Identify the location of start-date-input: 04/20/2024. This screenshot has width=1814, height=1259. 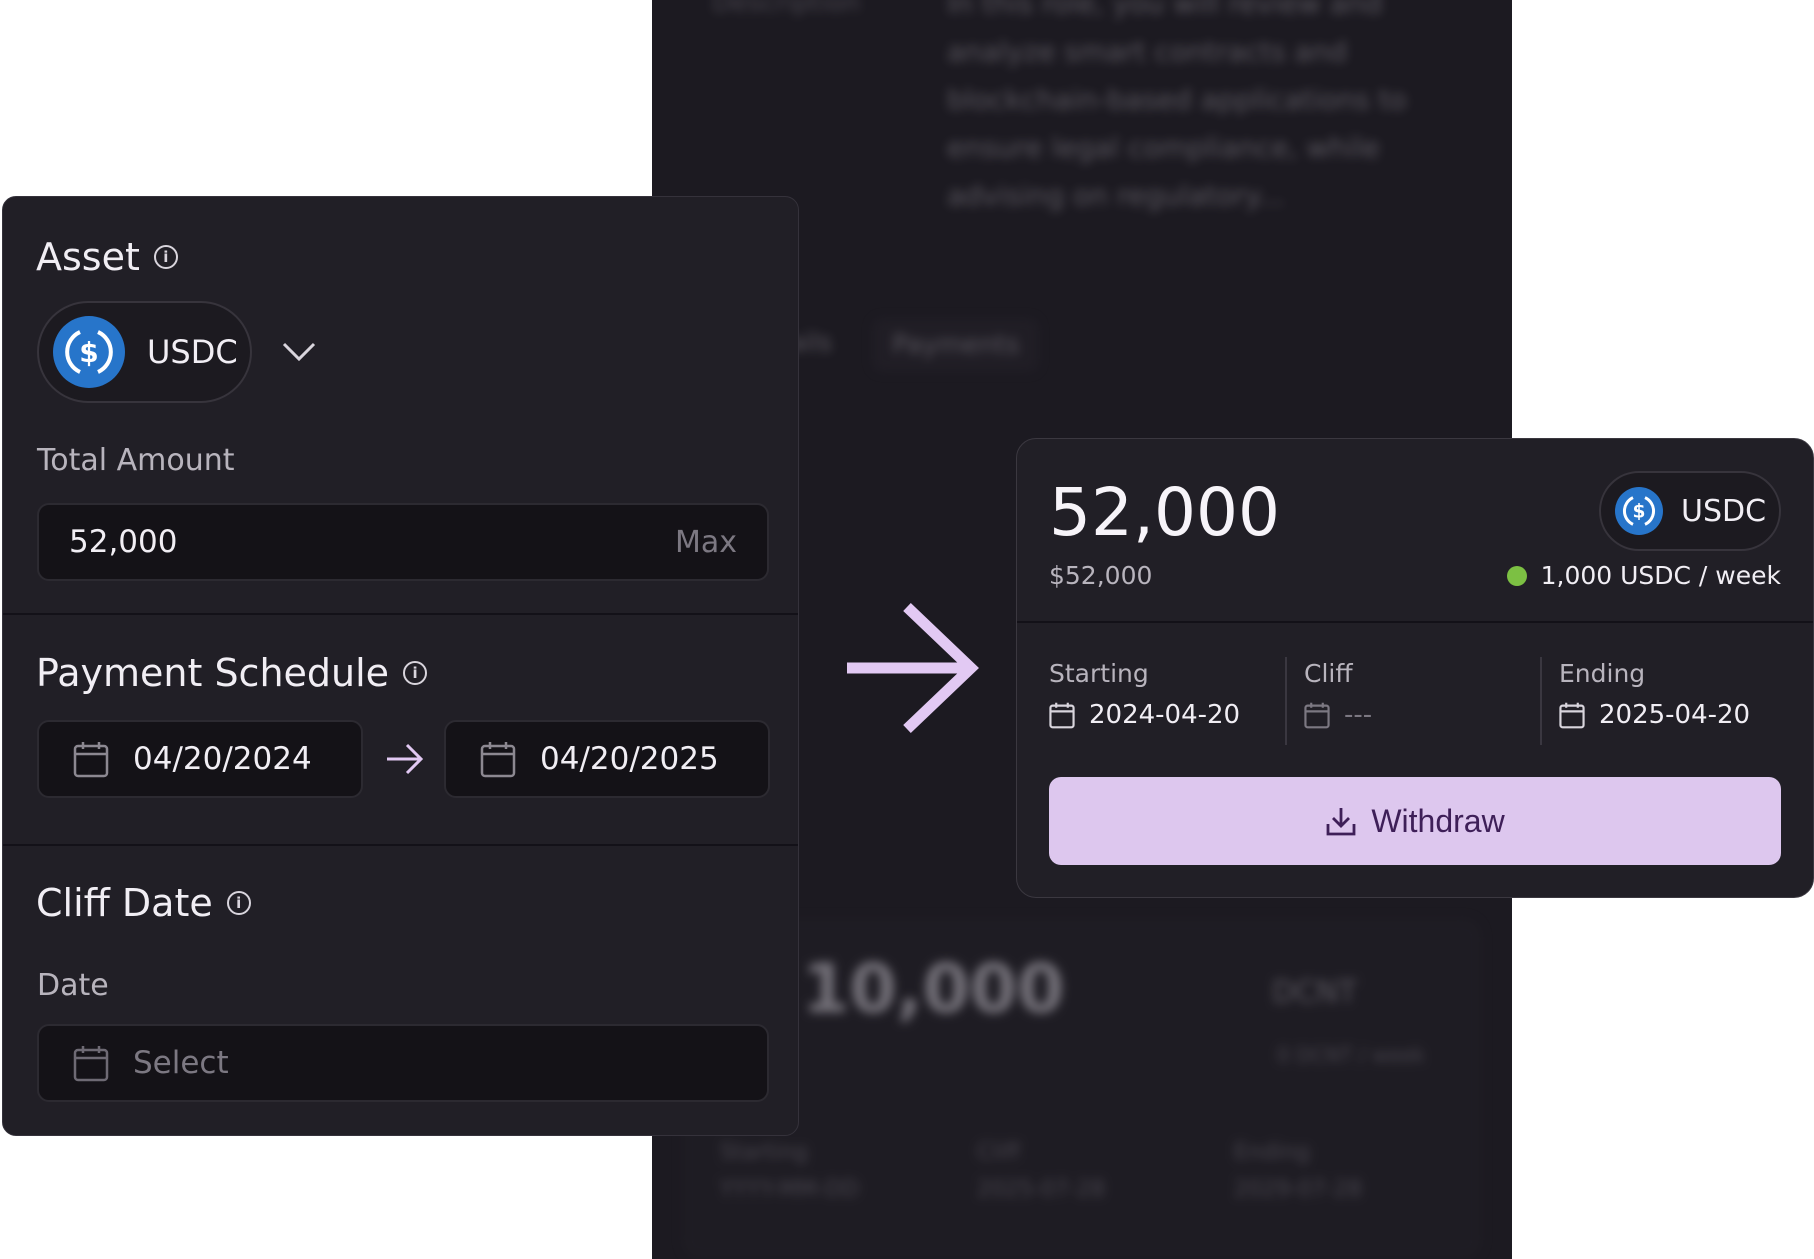
(200, 759).